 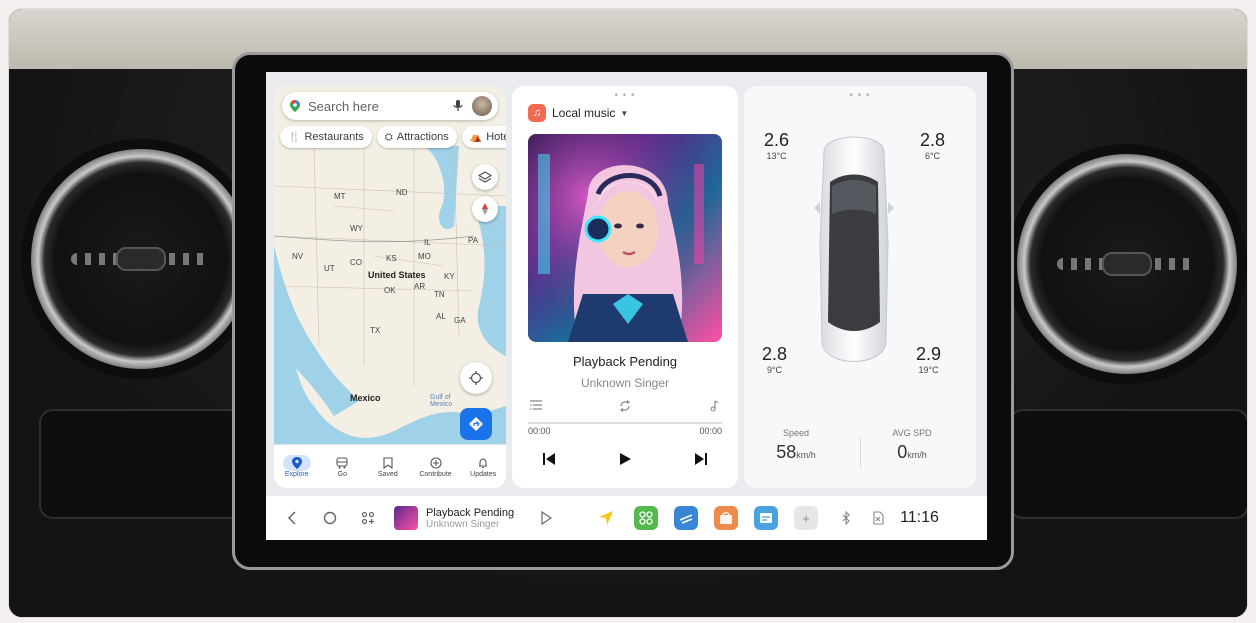 I want to click on chip-hotels: ⛺ Hotels, so click(x=483, y=137).